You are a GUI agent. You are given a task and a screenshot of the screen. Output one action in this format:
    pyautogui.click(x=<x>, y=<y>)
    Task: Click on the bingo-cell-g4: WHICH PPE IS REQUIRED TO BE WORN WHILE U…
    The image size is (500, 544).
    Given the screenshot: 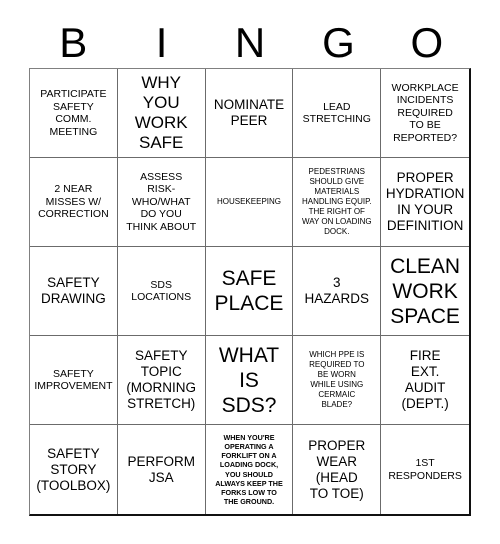 What is the action you would take?
    pyautogui.click(x=337, y=380)
    